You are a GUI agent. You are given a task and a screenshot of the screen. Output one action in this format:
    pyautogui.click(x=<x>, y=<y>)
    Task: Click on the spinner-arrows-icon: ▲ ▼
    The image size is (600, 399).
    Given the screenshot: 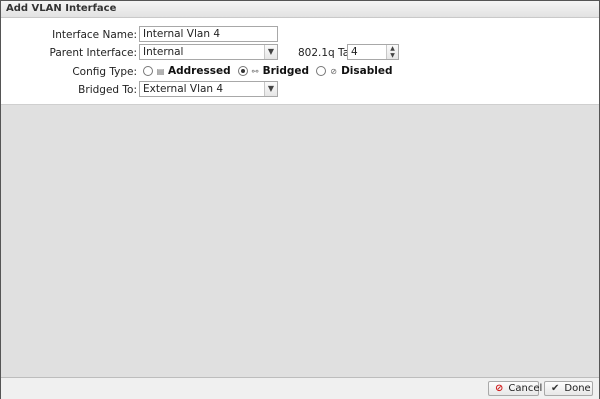 What is the action you would take?
    pyautogui.click(x=392, y=52)
    